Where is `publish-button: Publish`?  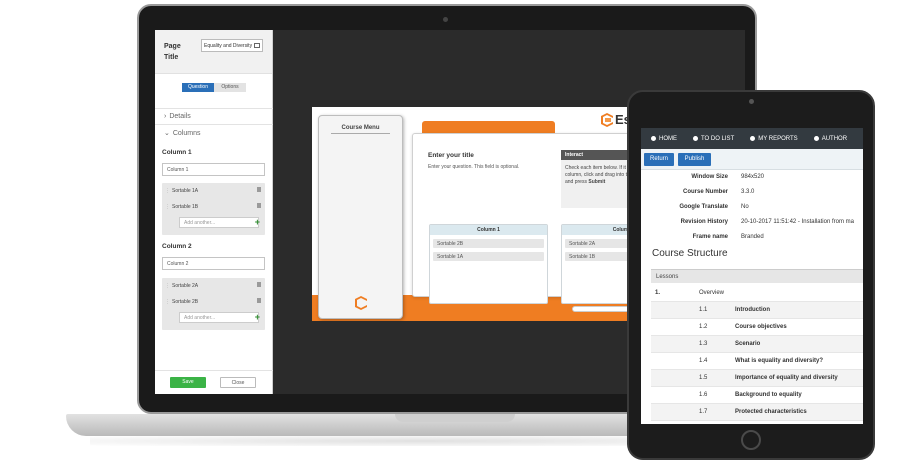 publish-button: Publish is located at coordinates (694, 159).